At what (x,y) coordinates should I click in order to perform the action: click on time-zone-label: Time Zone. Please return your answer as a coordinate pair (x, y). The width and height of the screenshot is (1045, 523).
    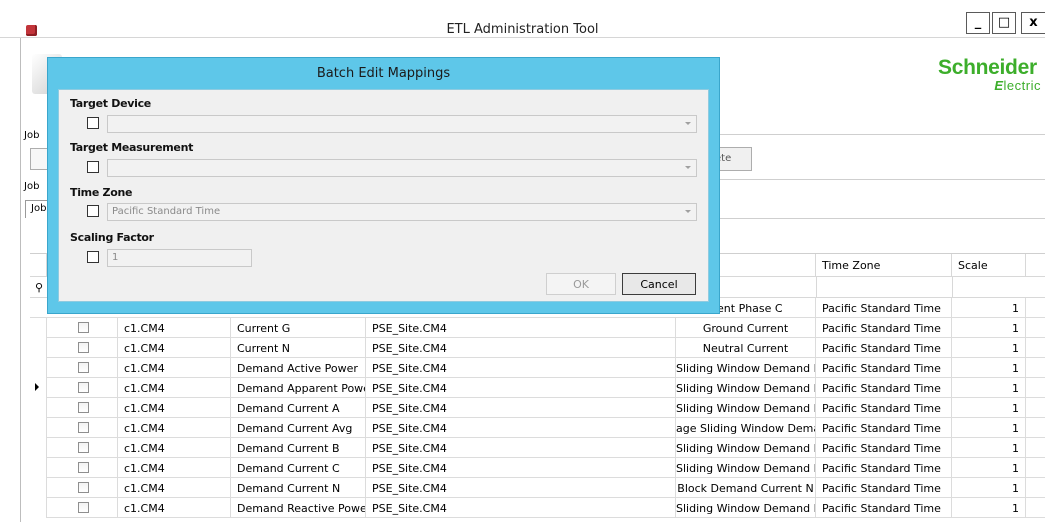
    Looking at the image, I should click on (101, 192).